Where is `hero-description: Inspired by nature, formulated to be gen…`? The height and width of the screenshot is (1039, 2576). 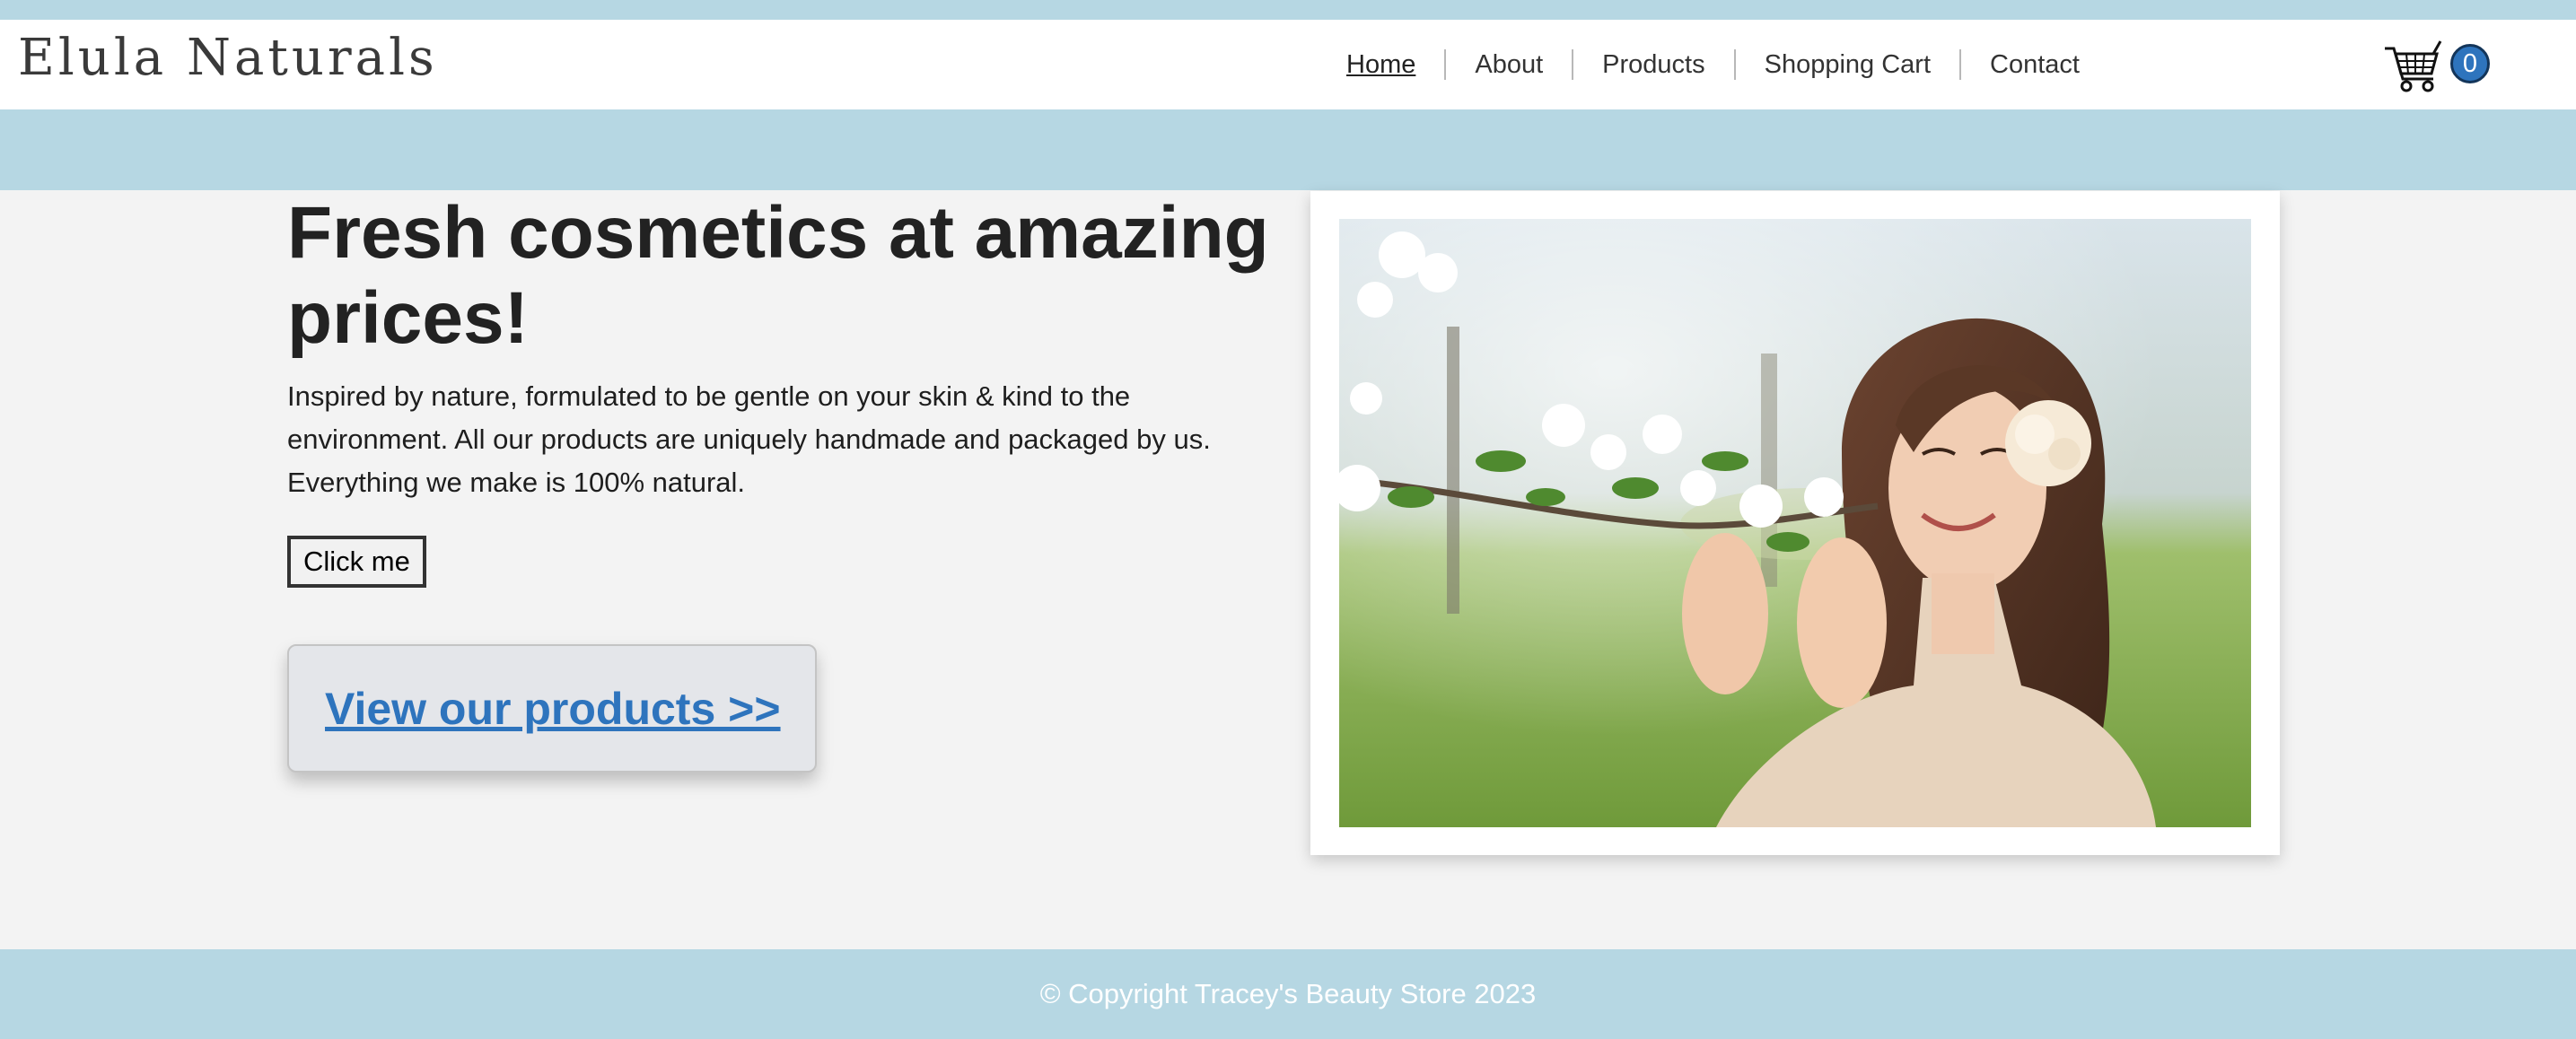 hero-description: Inspired by nature, formulated to be gen… is located at coordinates (749, 439).